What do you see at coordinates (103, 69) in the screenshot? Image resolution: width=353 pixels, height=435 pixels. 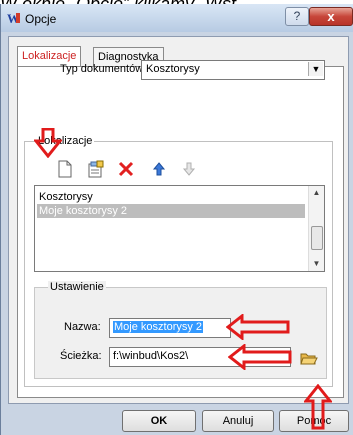 I see `typ-dokumentow-label: Typ dokumentów:` at bounding box center [103, 69].